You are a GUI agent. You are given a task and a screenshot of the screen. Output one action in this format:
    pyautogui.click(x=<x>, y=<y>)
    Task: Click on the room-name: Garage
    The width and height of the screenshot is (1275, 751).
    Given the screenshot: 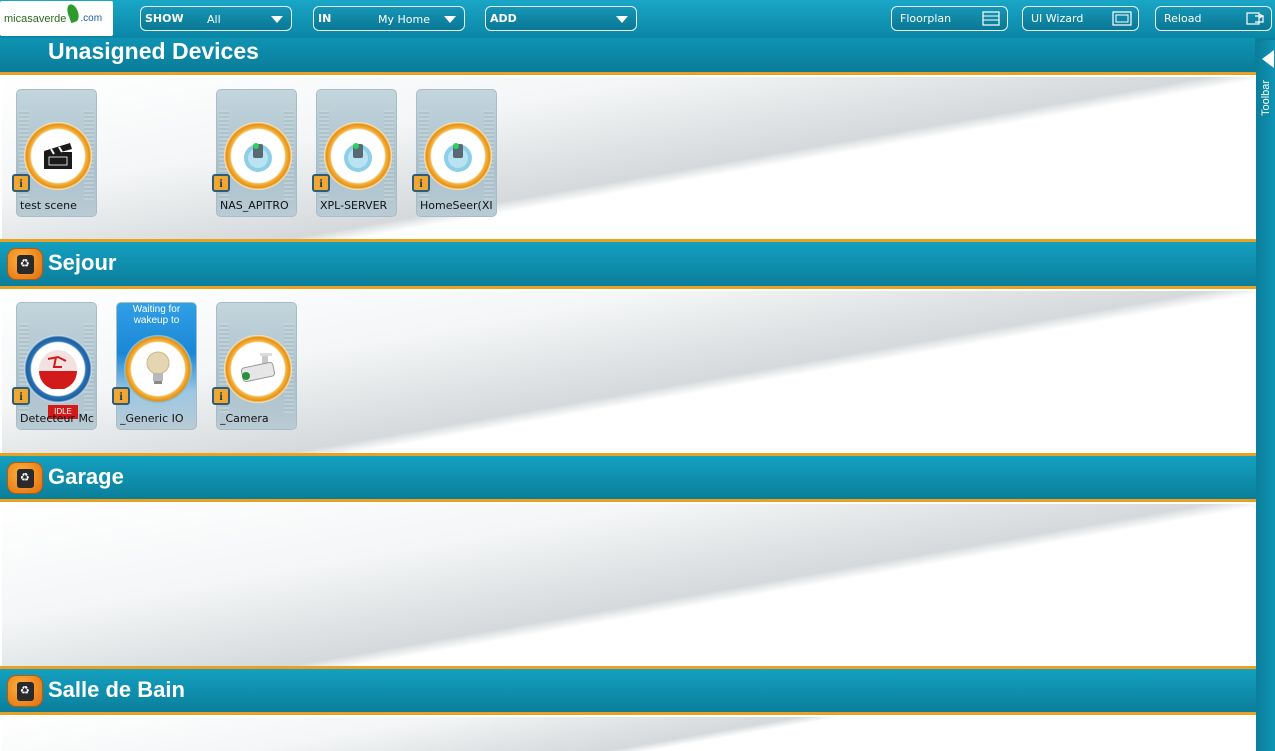 What is the action you would take?
    pyautogui.click(x=86, y=476)
    